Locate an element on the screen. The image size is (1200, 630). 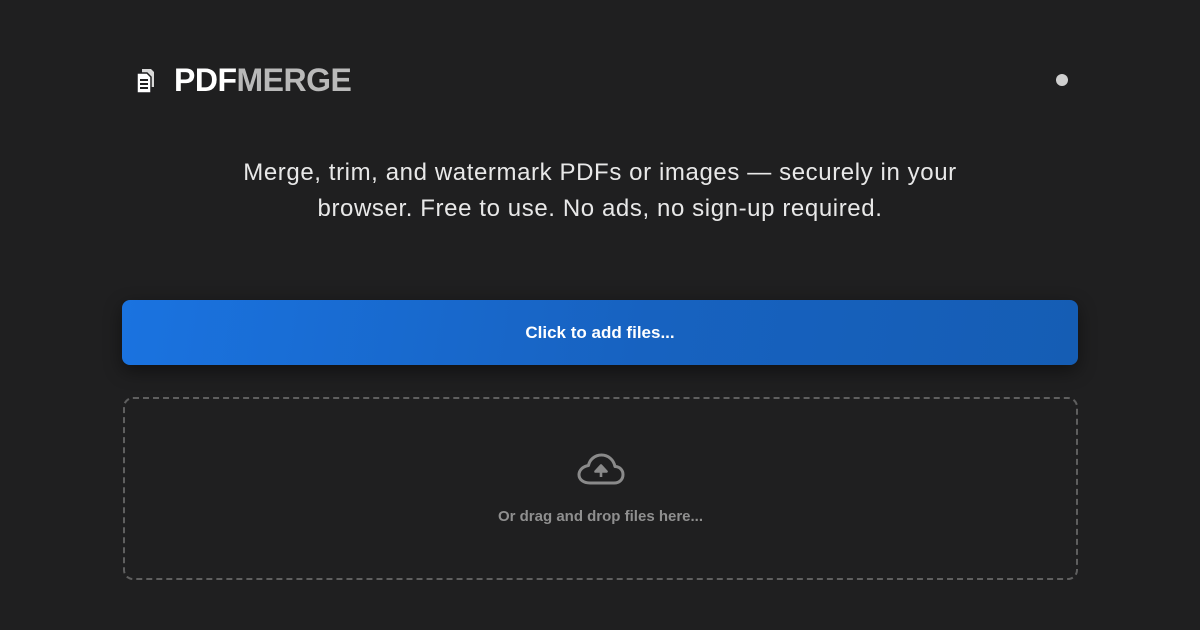
stacked-documents-icon is located at coordinates (145, 81).